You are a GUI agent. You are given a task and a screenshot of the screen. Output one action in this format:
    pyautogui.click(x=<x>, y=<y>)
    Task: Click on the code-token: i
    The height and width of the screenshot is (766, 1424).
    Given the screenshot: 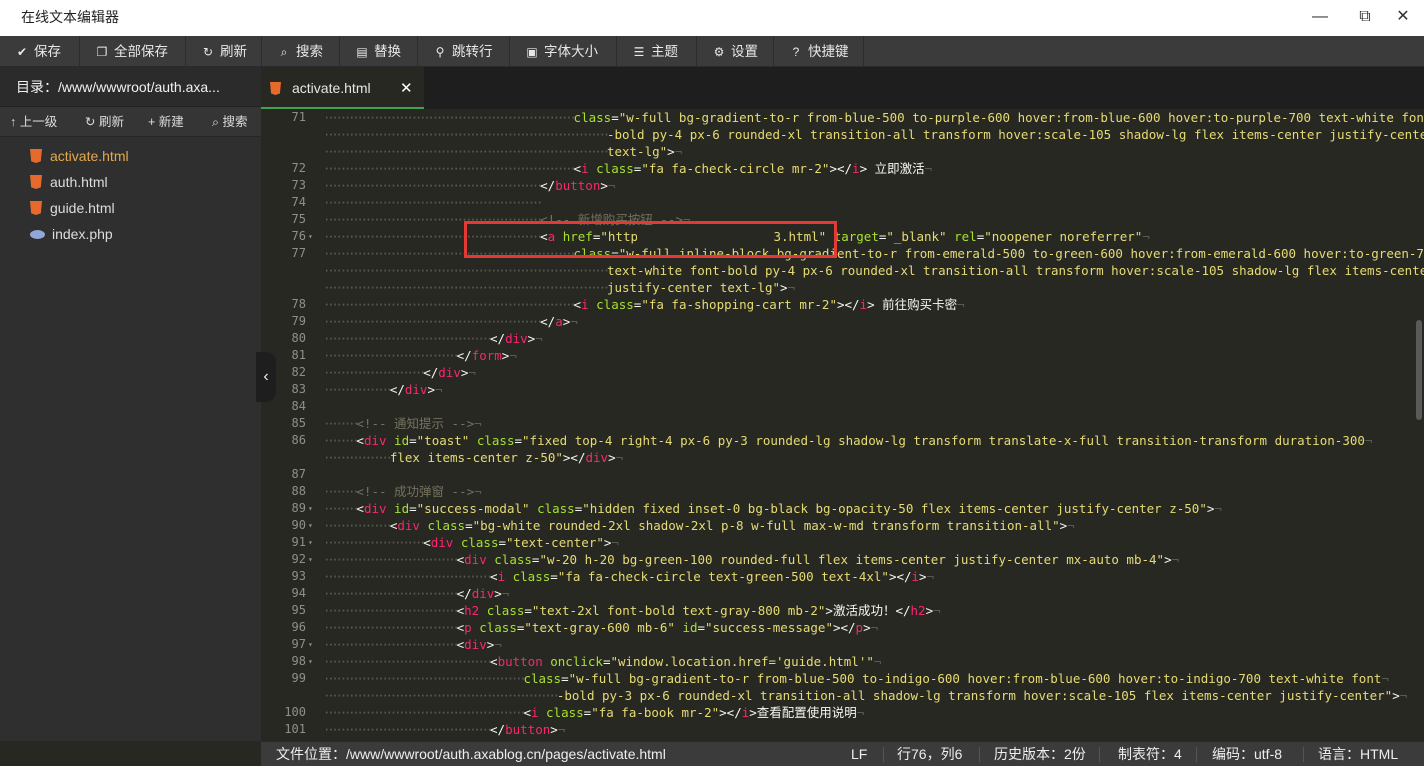 What is the action you would take?
    pyautogui.click(x=501, y=576)
    